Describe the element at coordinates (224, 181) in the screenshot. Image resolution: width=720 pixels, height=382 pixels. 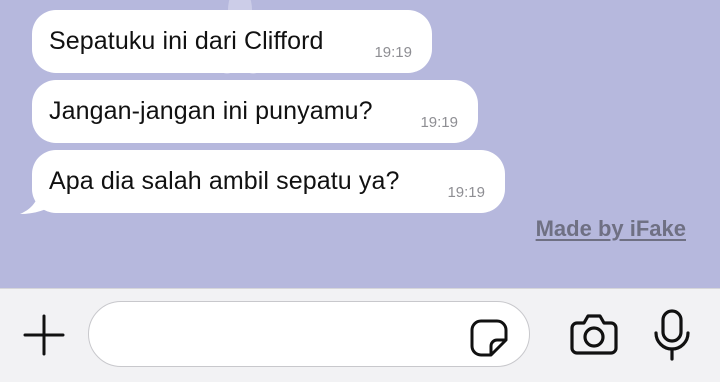
I see `message-text: Apa dia salah ambil sepatu ya?` at that location.